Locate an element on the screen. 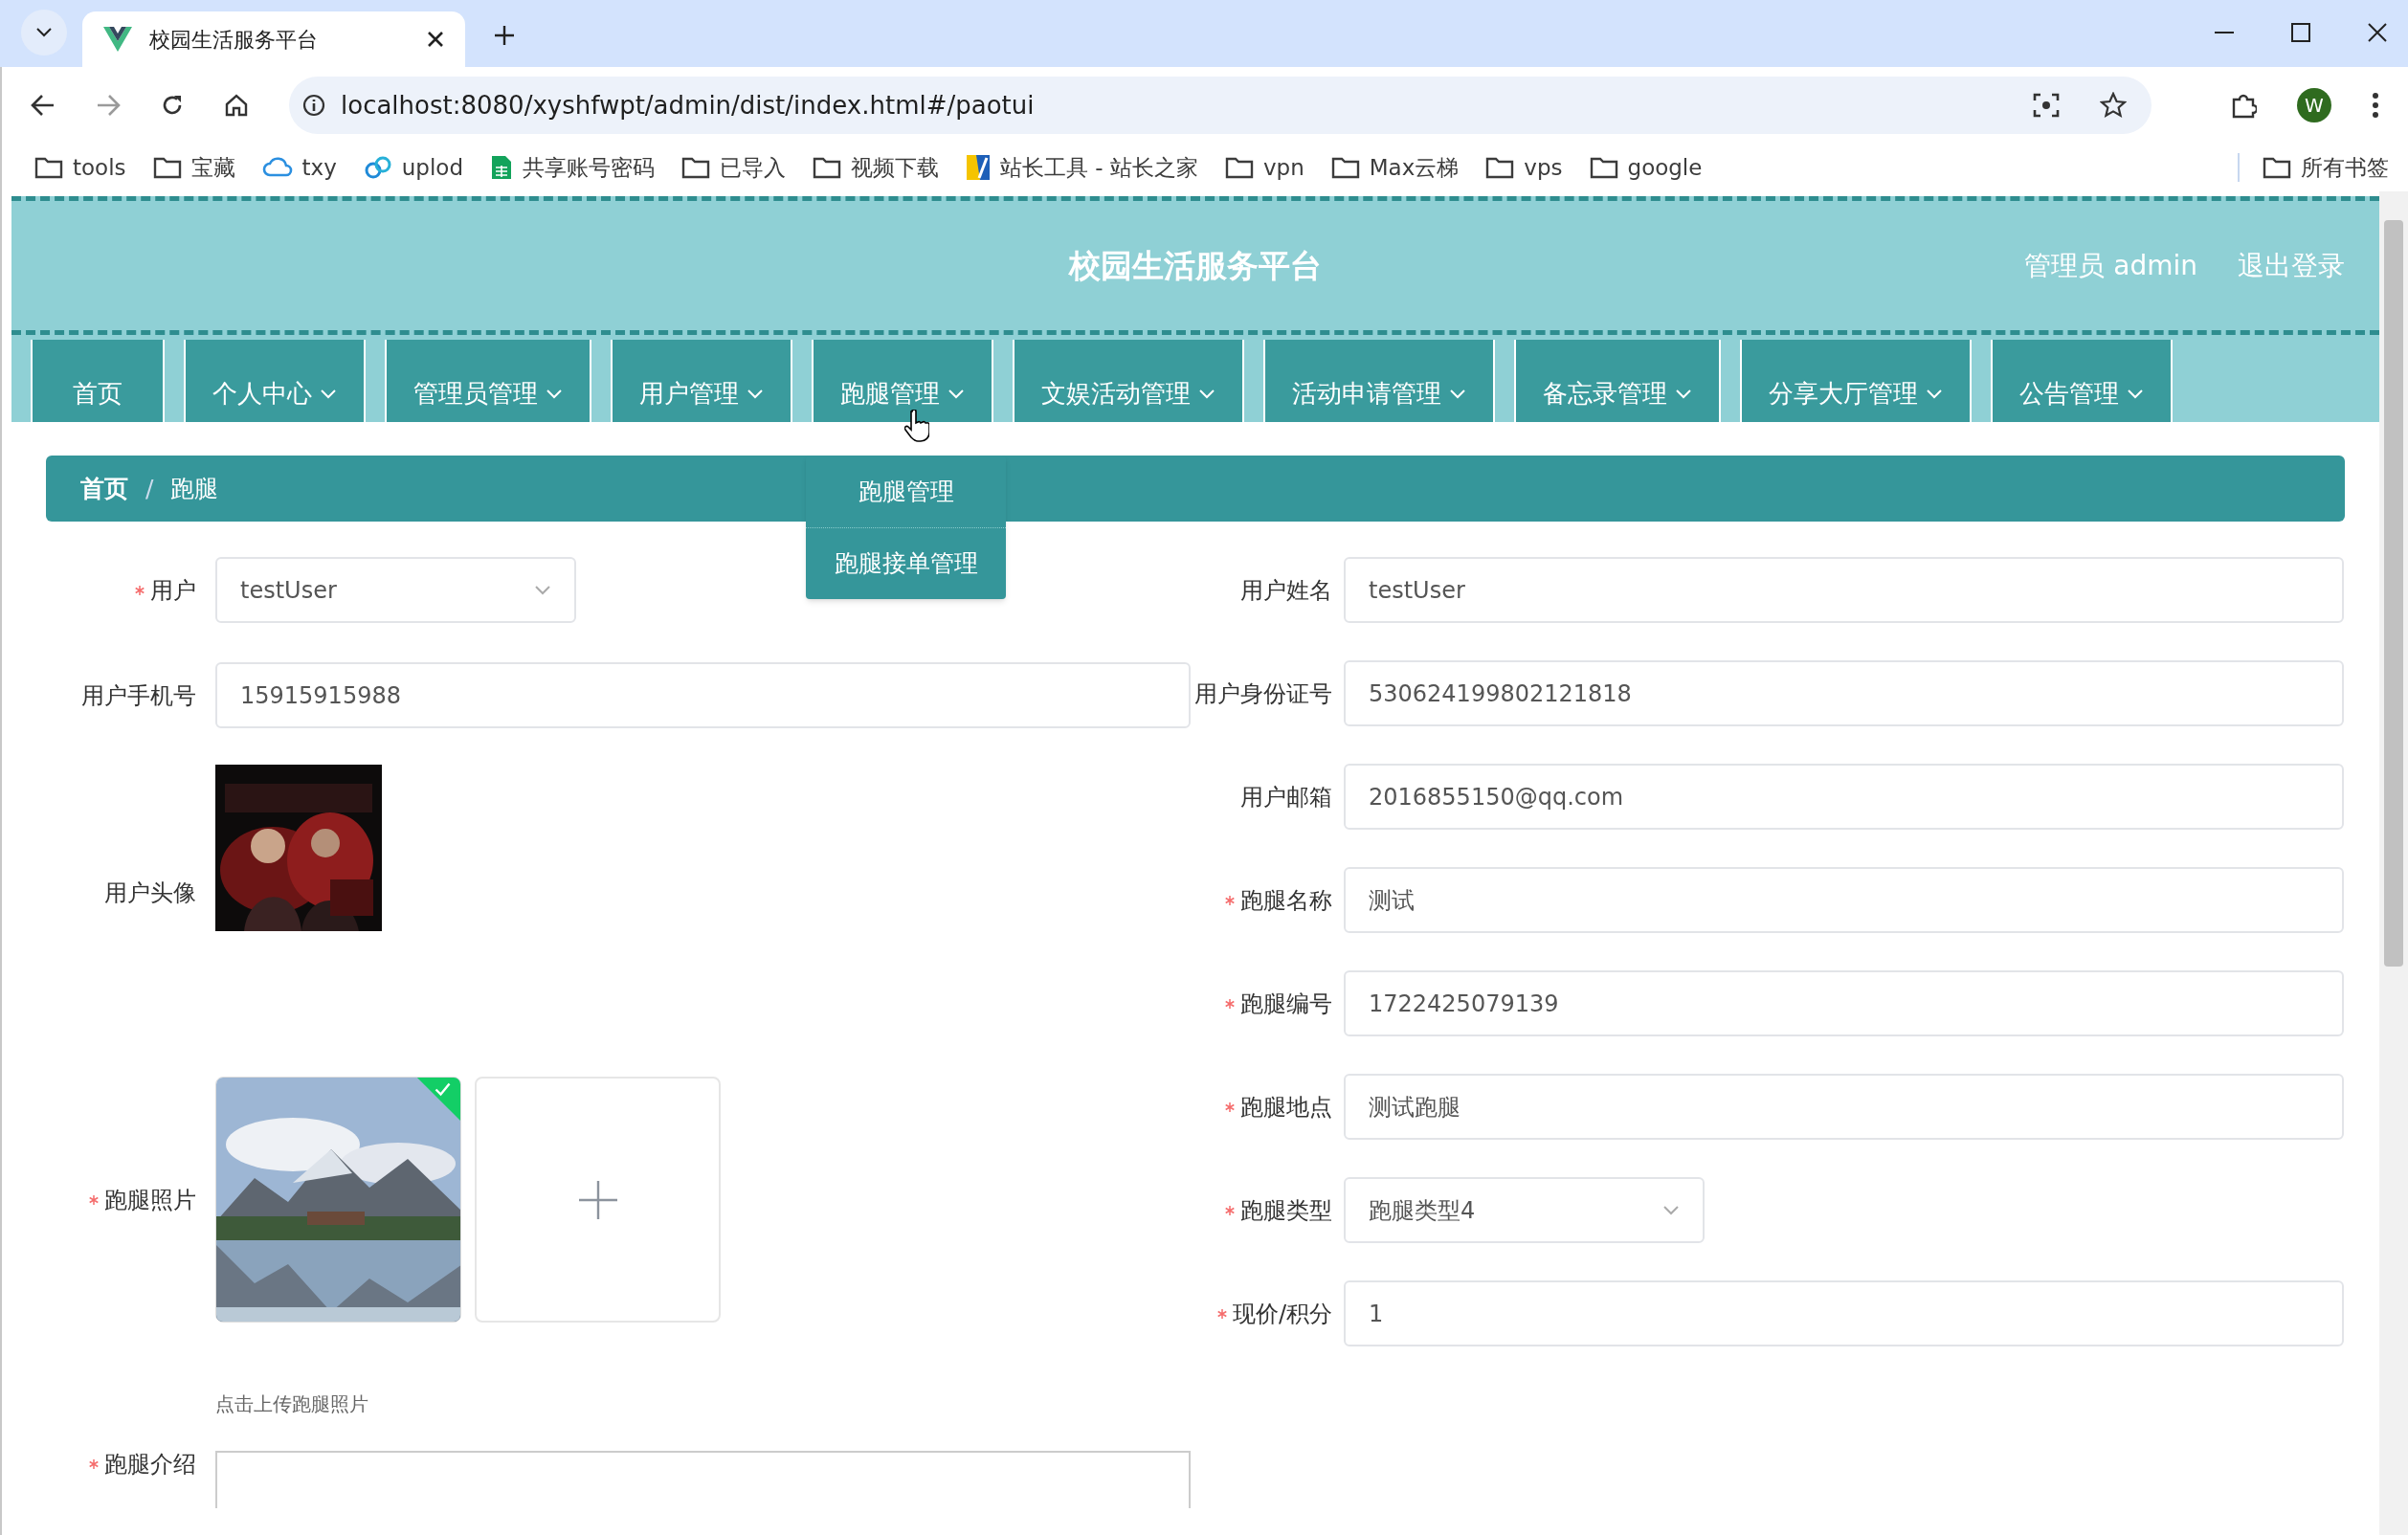  field-label: 用户身份证号 is located at coordinates (1263, 694).